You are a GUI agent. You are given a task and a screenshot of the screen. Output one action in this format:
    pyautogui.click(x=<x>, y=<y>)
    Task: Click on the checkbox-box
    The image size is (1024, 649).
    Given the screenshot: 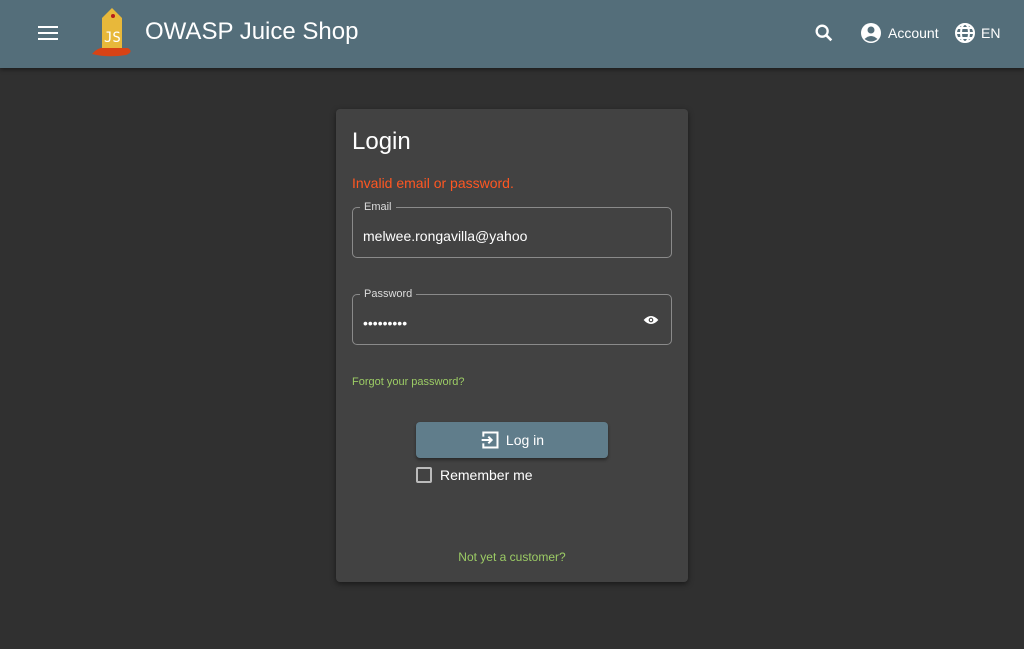 What is the action you would take?
    pyautogui.click(x=424, y=475)
    